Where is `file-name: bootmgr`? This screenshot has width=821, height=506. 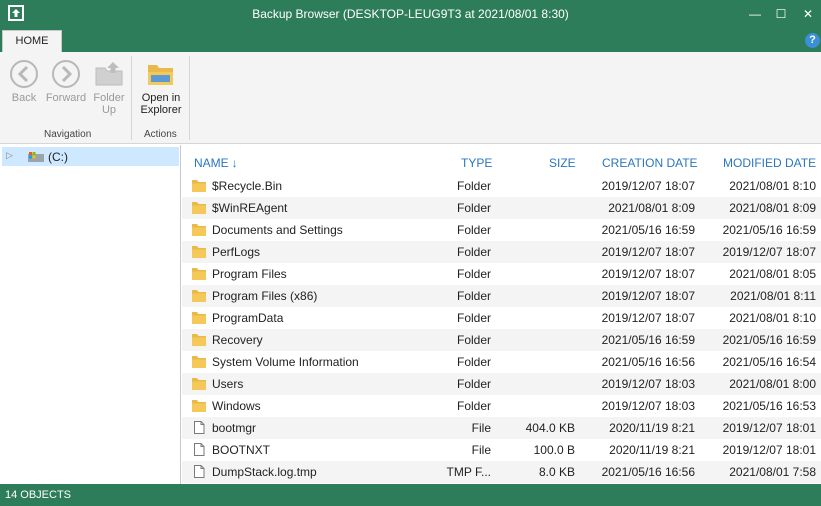 file-name: bootmgr is located at coordinates (234, 428).